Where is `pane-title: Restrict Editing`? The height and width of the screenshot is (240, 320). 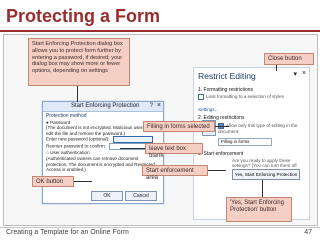
pane-title: Restrict Editing is located at coordinates (227, 76).